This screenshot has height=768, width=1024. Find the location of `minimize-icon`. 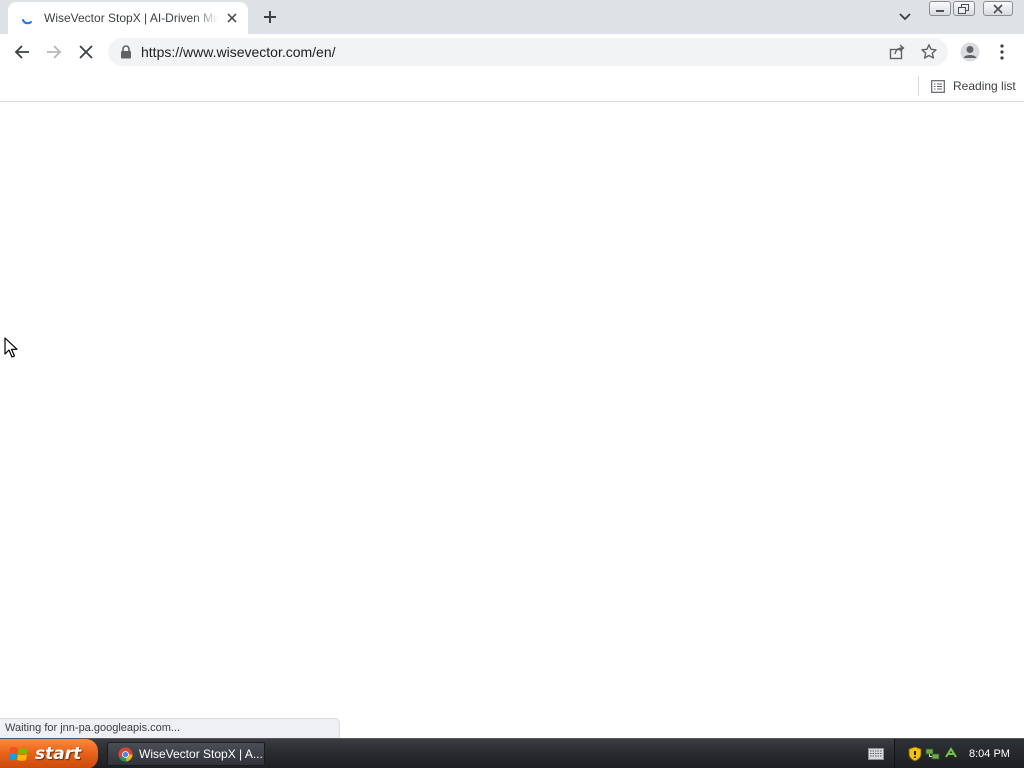

minimize-icon is located at coordinates (940, 10).